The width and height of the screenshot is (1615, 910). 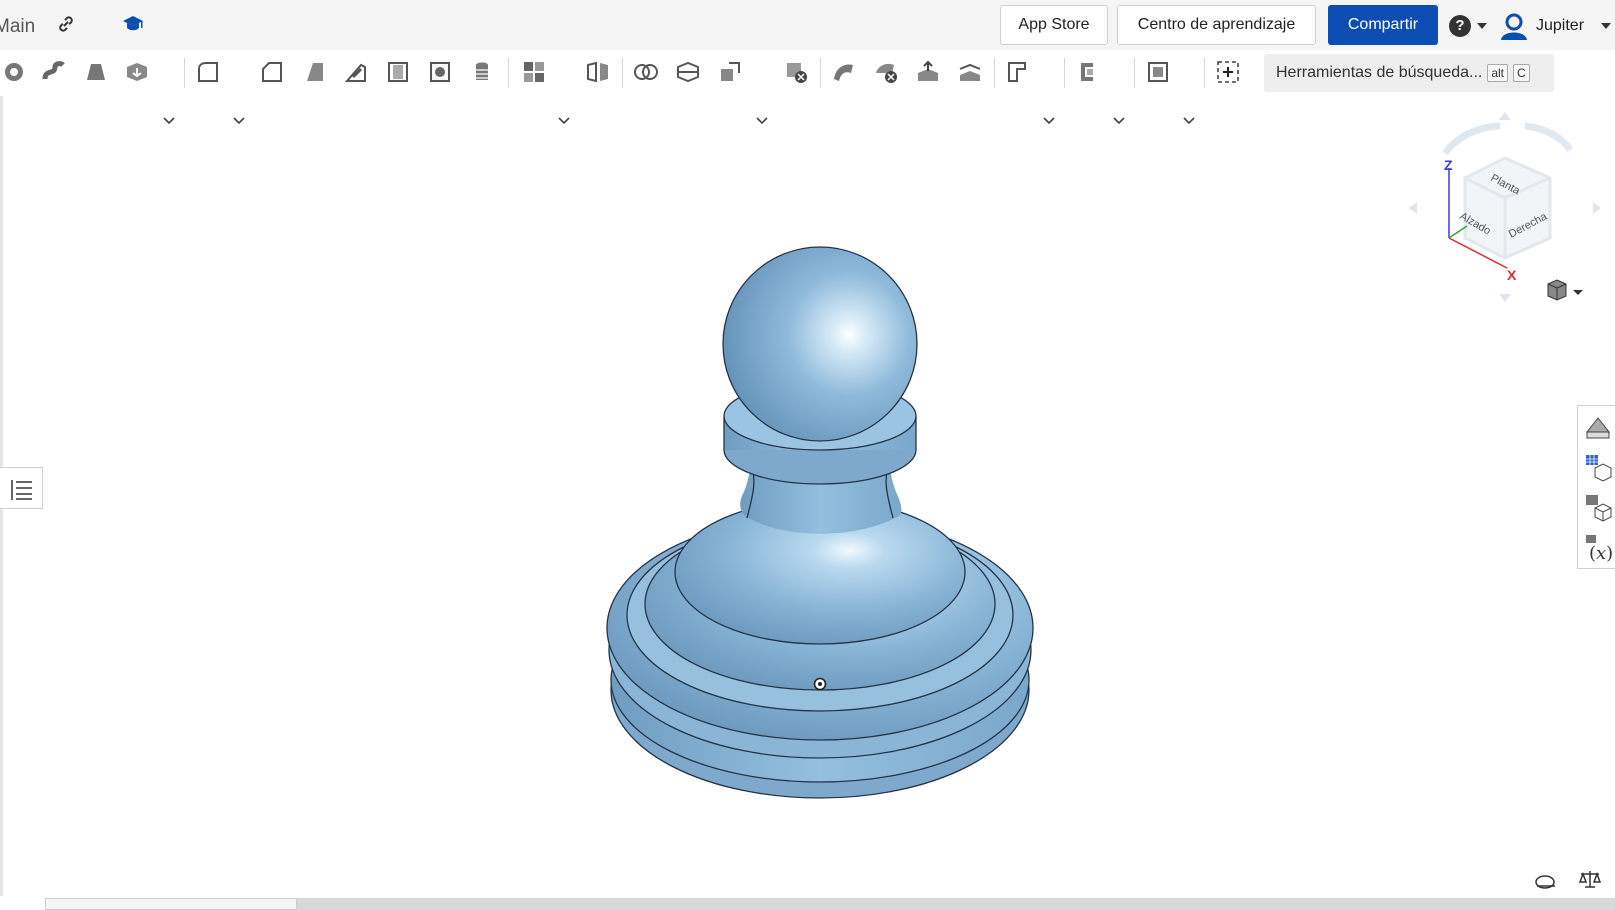 What do you see at coordinates (1598, 507) in the screenshot?
I see `configuration-table-icon` at bounding box center [1598, 507].